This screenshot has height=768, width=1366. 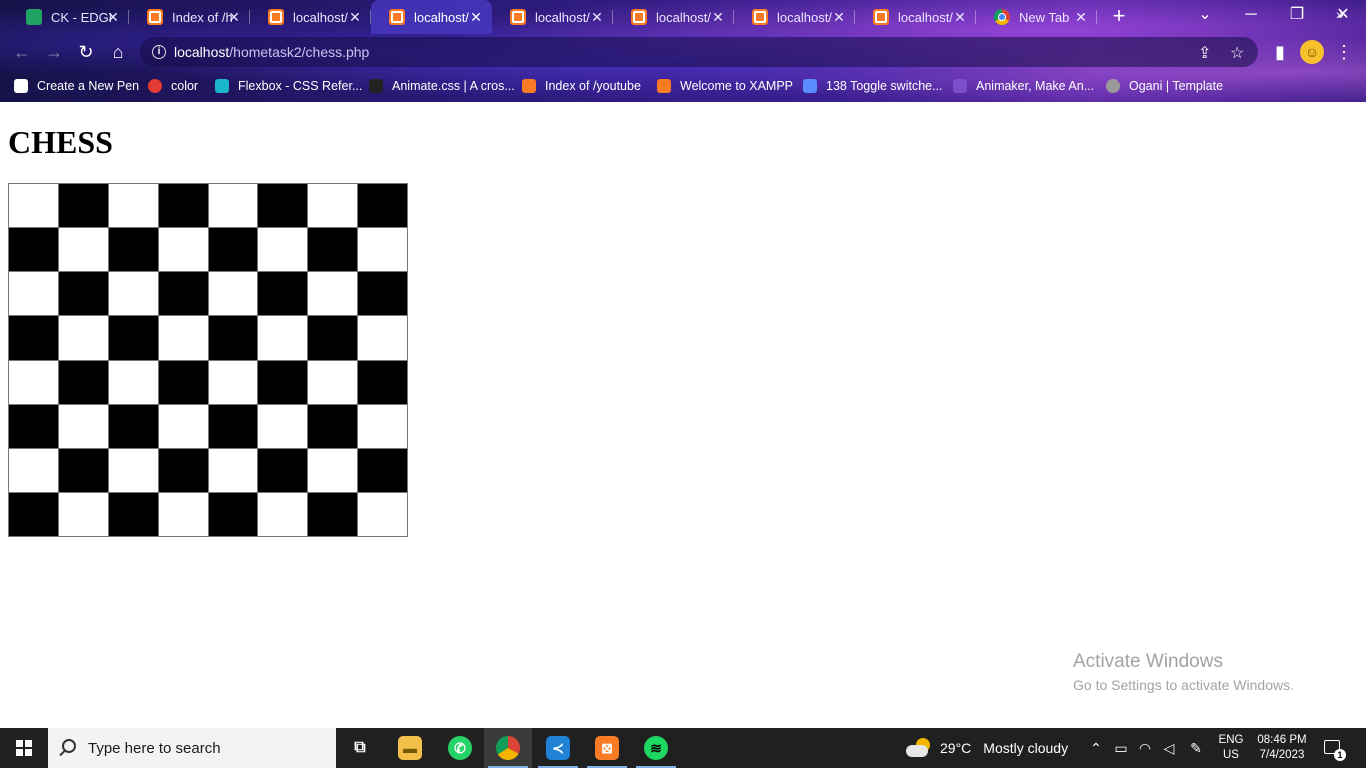 I want to click on task-view-button: ⧉, so click(x=360, y=748).